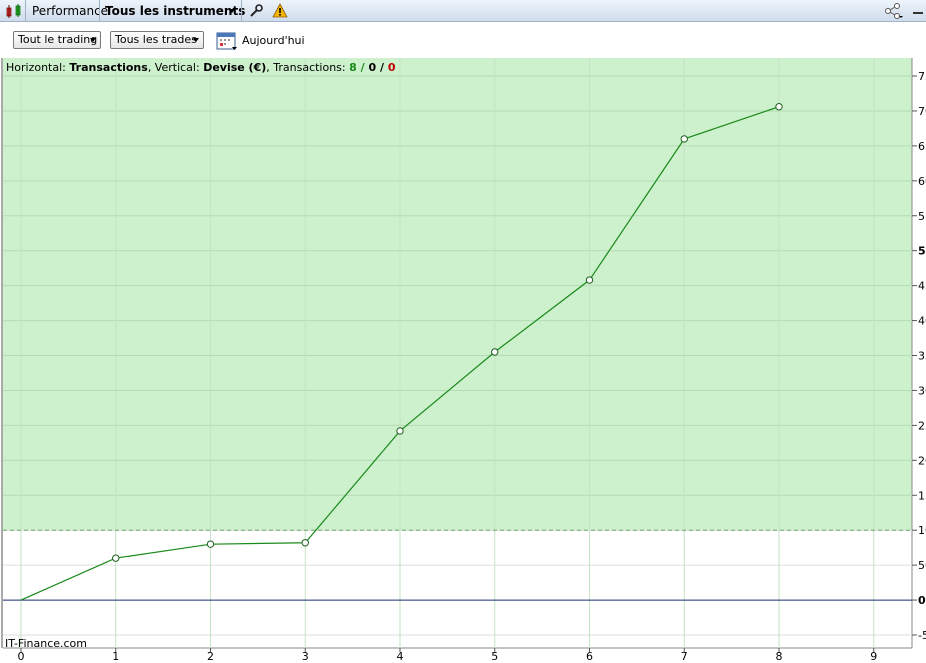  I want to click on x-tick-label: 5, so click(494, 655).